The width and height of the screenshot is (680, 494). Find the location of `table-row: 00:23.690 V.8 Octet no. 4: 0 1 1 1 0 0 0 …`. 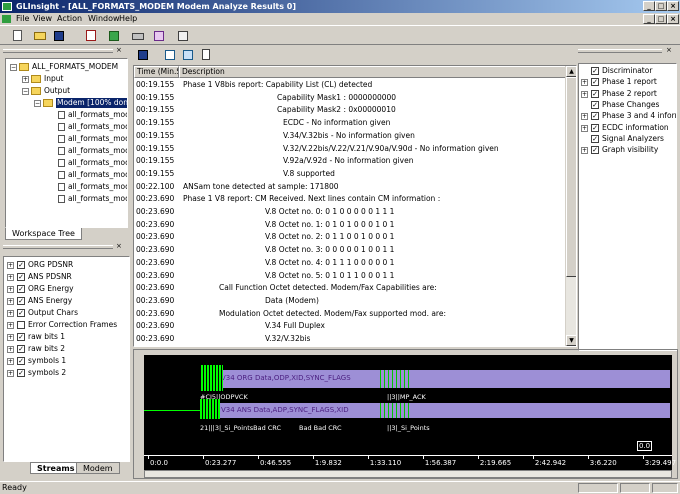

table-row: 00:23.690 V.8 Octet no. 4: 0 1 1 1 0 0 0 … is located at coordinates (349, 262).